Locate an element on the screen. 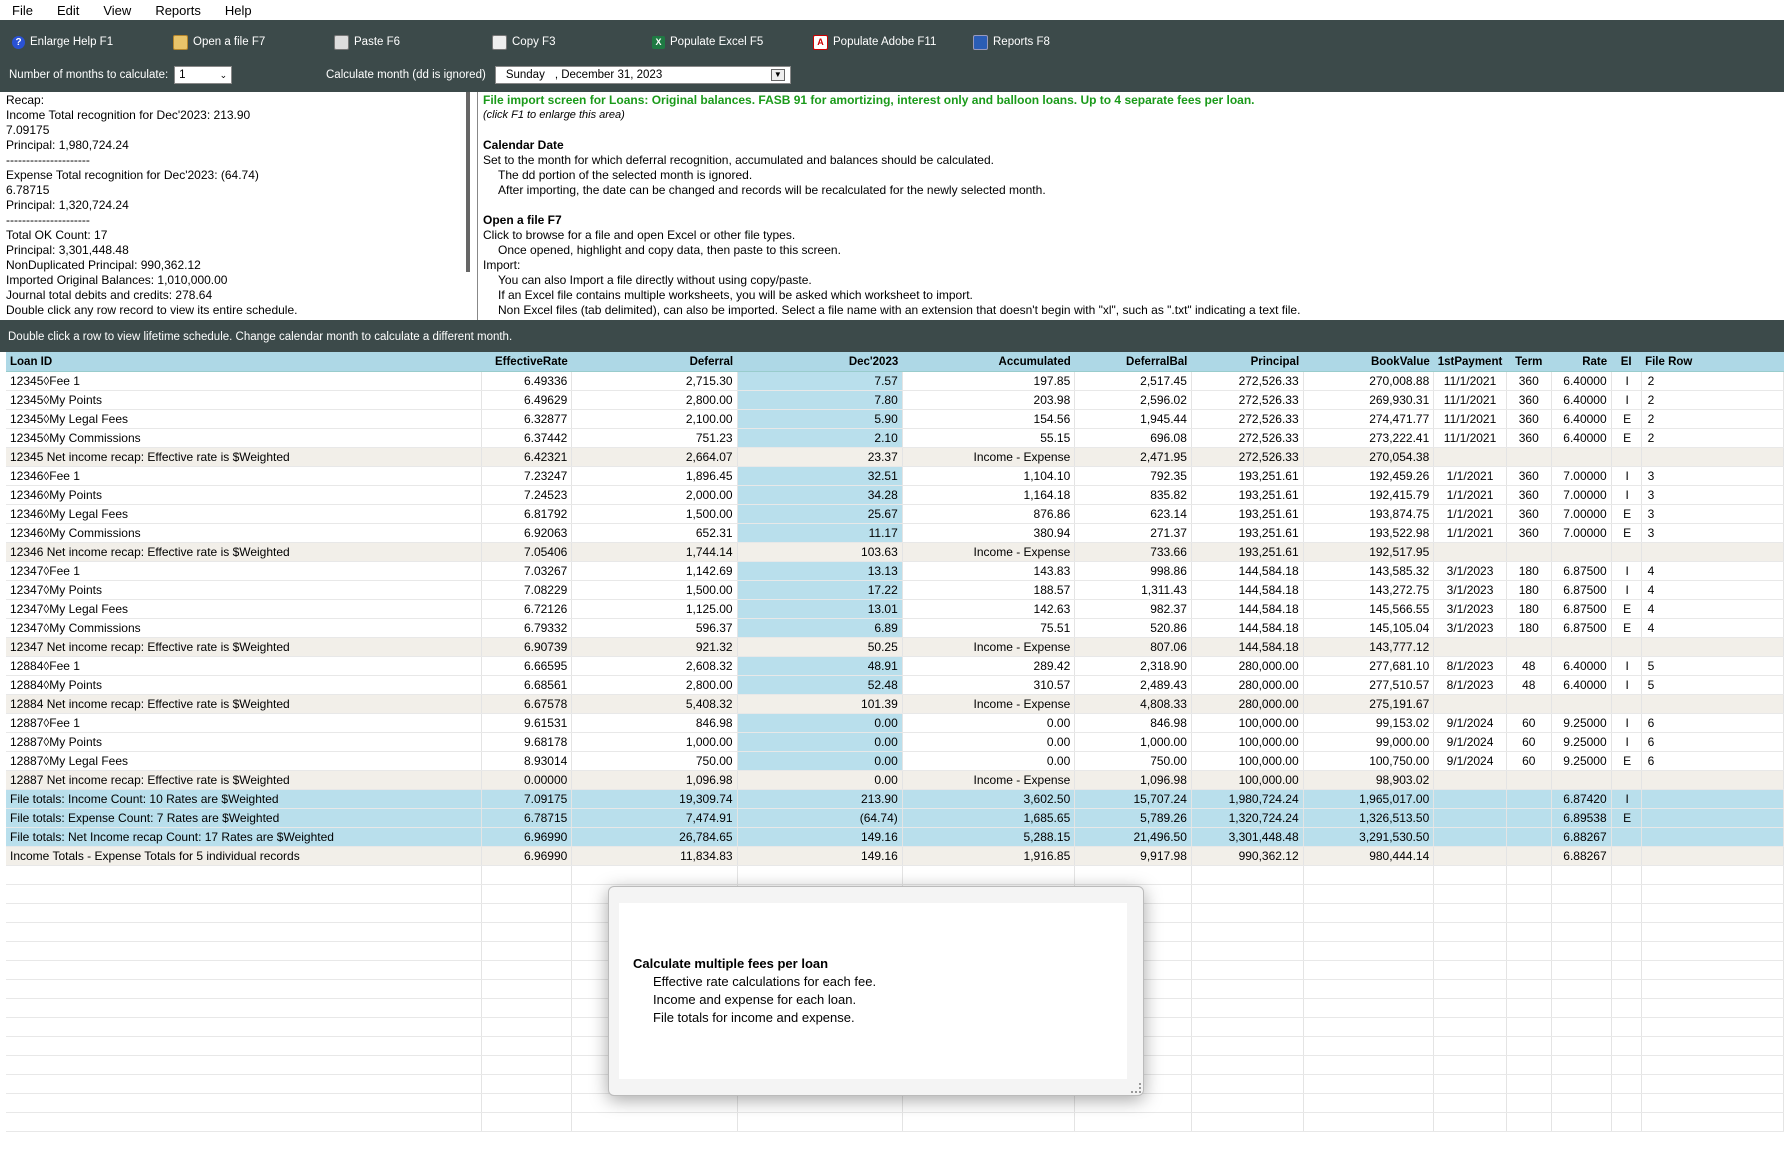 This screenshot has height=1158, width=1784. col-header-term: Term is located at coordinates (1529, 362).